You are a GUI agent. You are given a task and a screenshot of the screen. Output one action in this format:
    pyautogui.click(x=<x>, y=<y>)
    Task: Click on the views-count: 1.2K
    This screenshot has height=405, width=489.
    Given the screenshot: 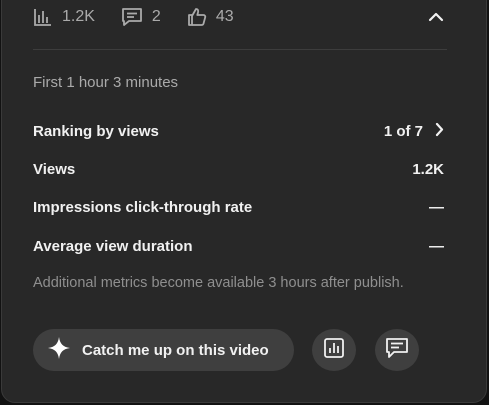 What is the action you would take?
    pyautogui.click(x=78, y=16)
    